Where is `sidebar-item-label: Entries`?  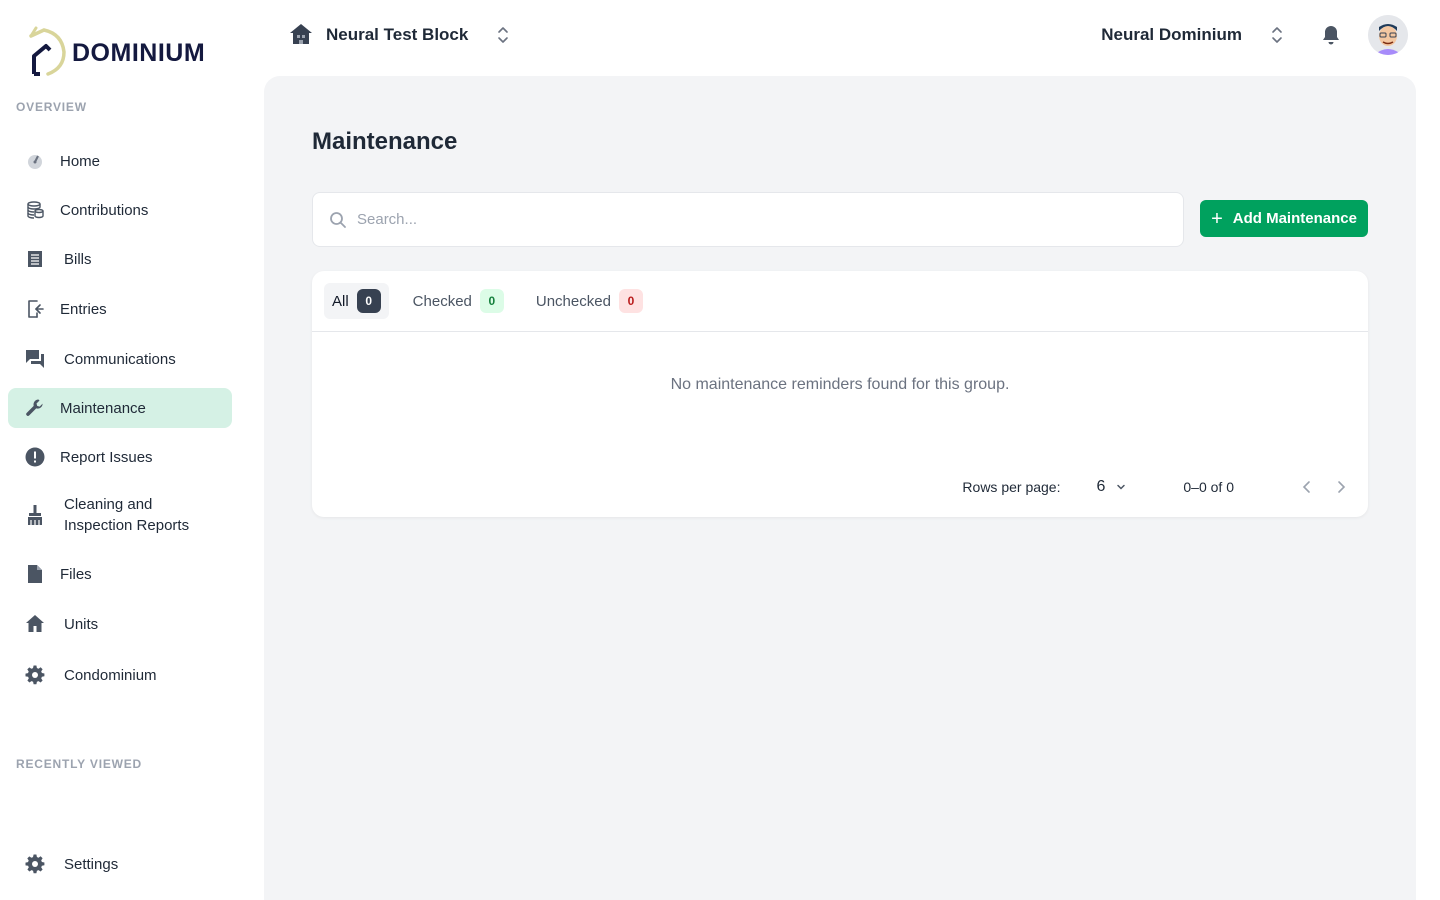 sidebar-item-label: Entries is located at coordinates (83, 309).